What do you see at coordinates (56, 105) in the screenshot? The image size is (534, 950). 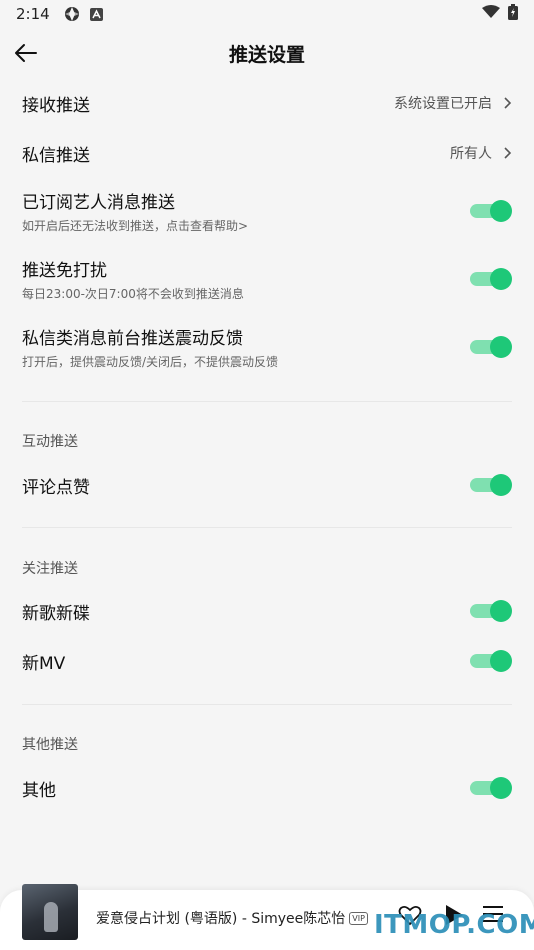 I see `receive-push-label: 接收推送` at bounding box center [56, 105].